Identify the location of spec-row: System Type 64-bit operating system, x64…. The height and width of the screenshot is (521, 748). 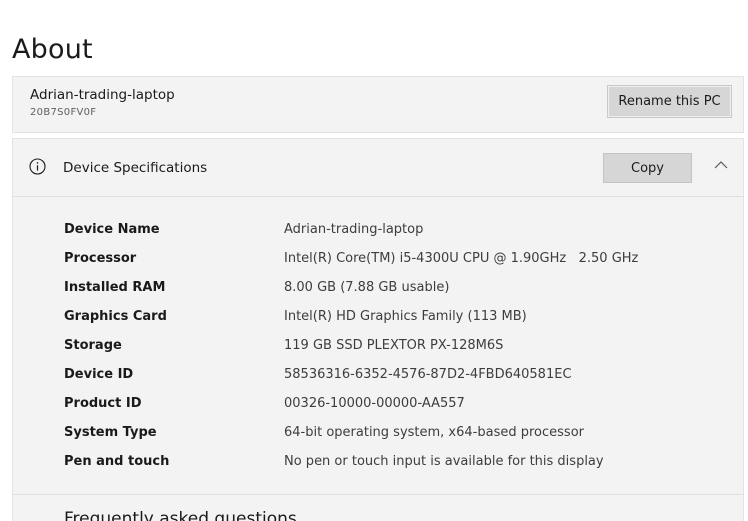
(394, 436).